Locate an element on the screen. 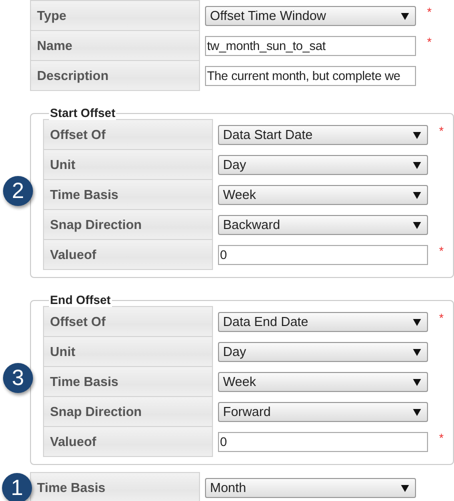 Image resolution: width=454 pixels, height=501 pixels. dropdown: Offset Time Window is located at coordinates (310, 16).